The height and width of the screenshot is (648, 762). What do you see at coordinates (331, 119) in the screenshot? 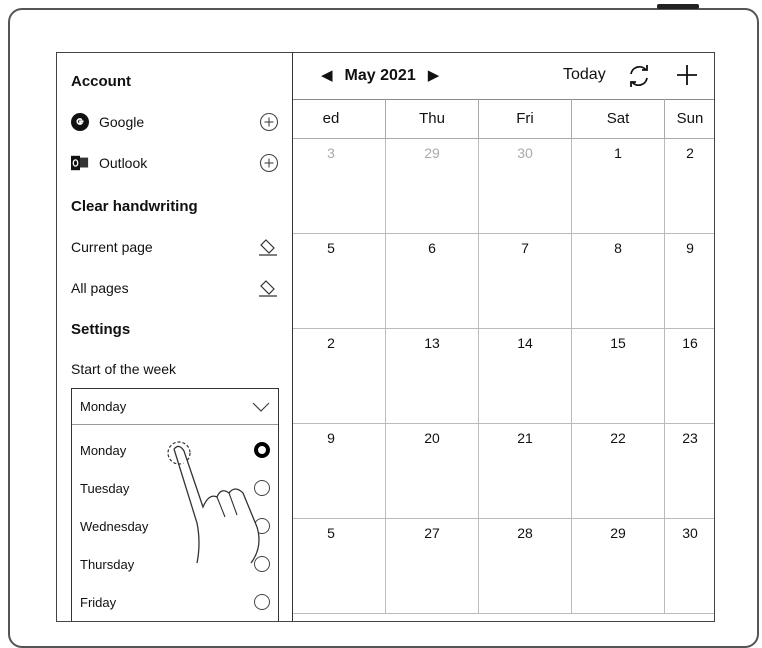
I see `weekday-header: ed` at bounding box center [331, 119].